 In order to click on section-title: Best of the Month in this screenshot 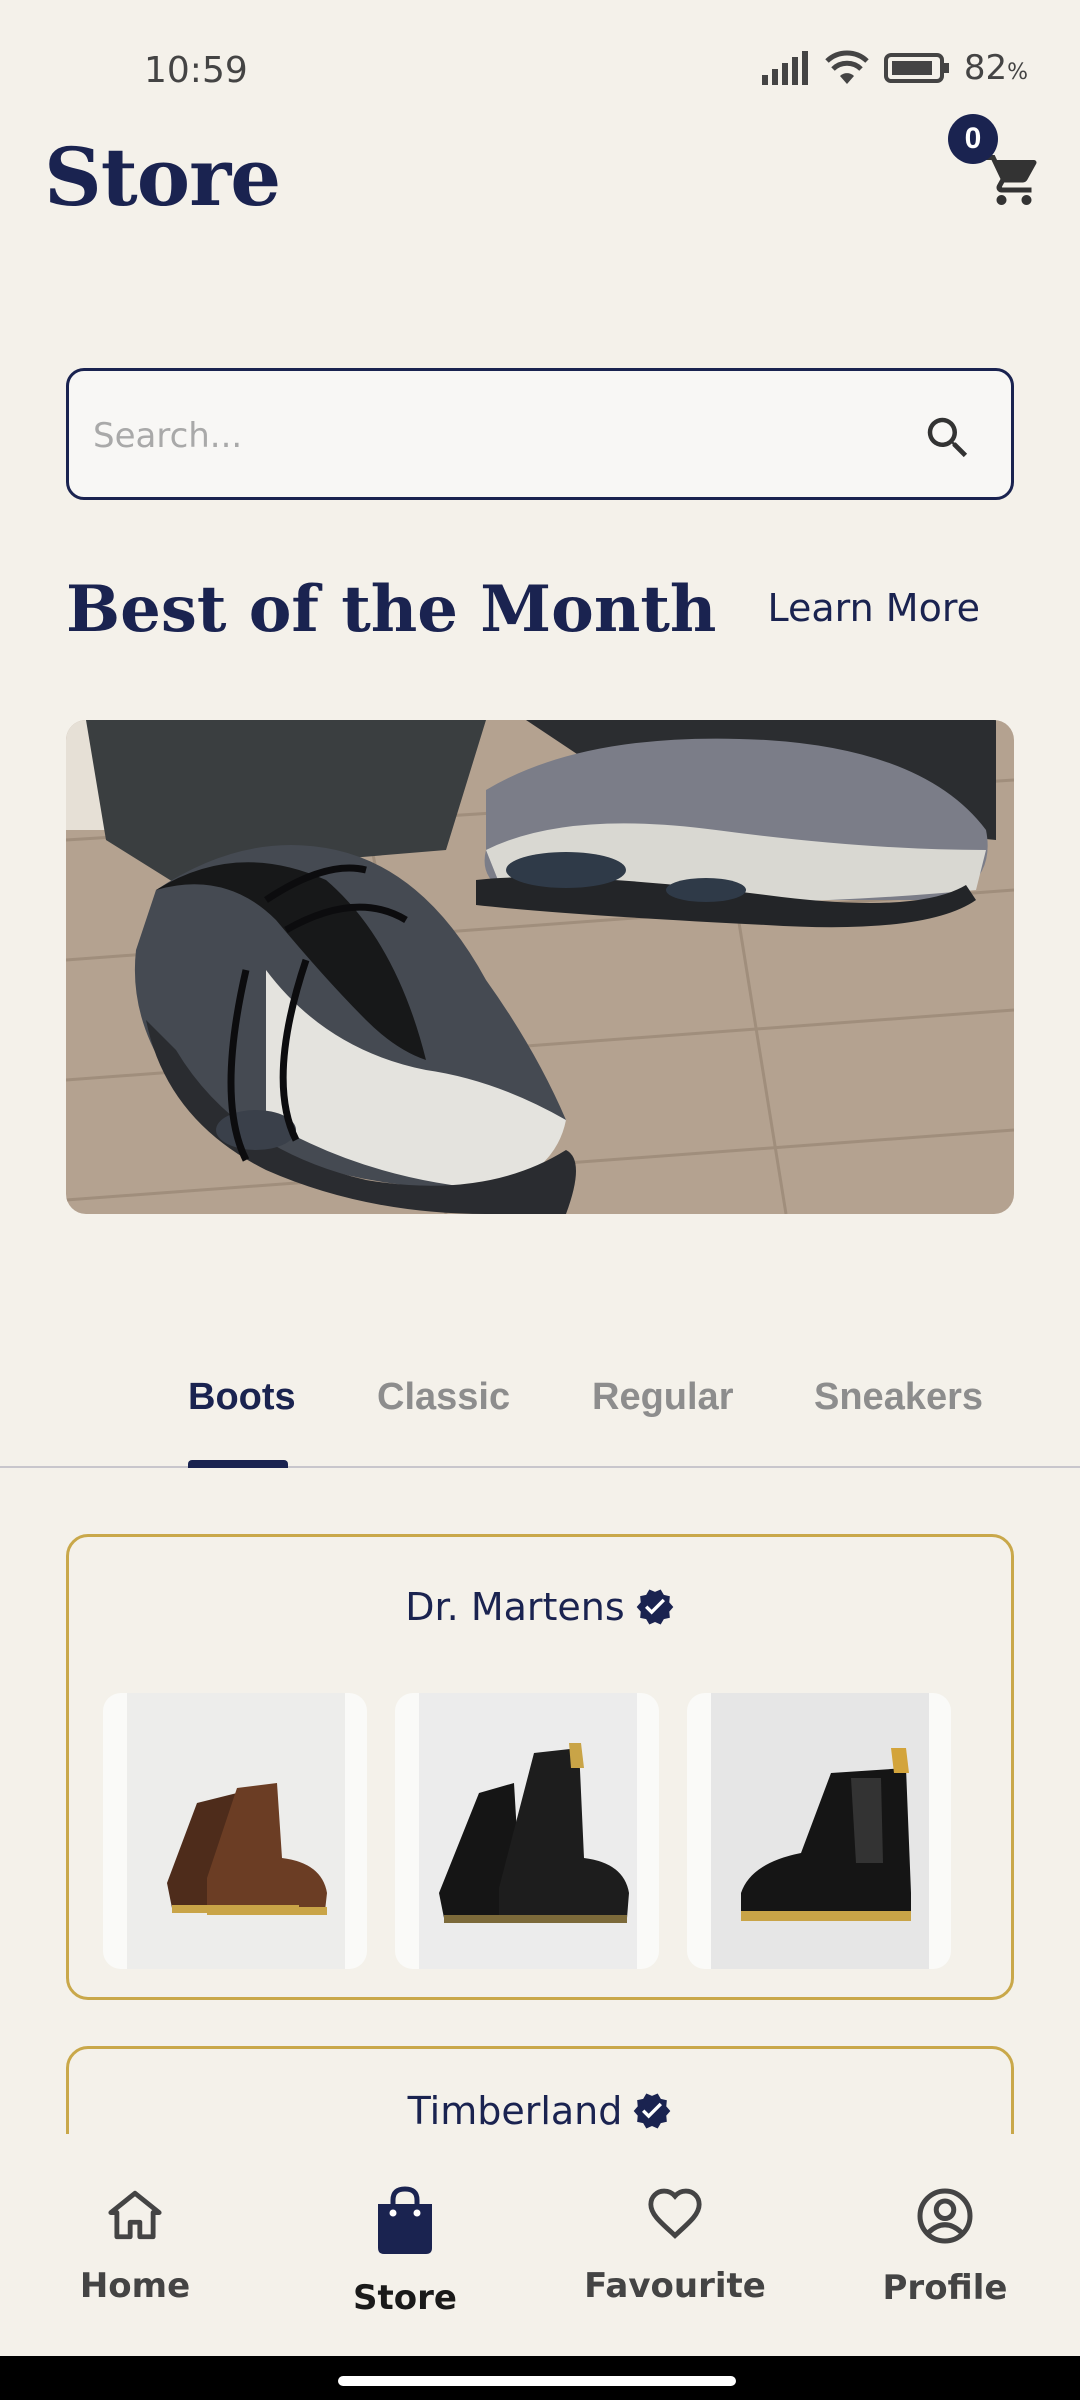, I will do `click(391, 609)`.